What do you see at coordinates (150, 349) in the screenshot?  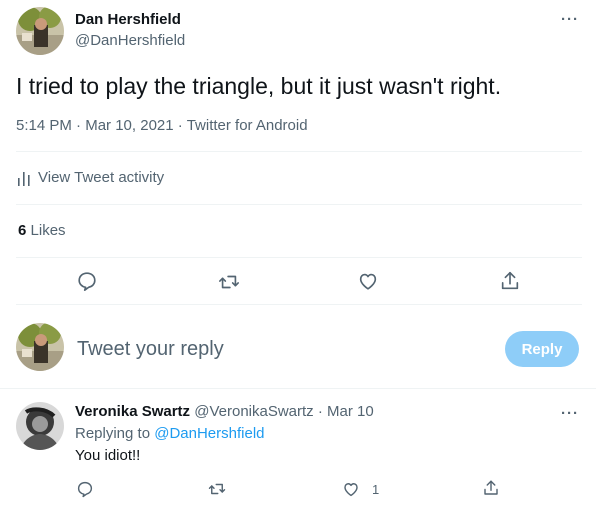 I see `reply-input: Tweet your reply` at bounding box center [150, 349].